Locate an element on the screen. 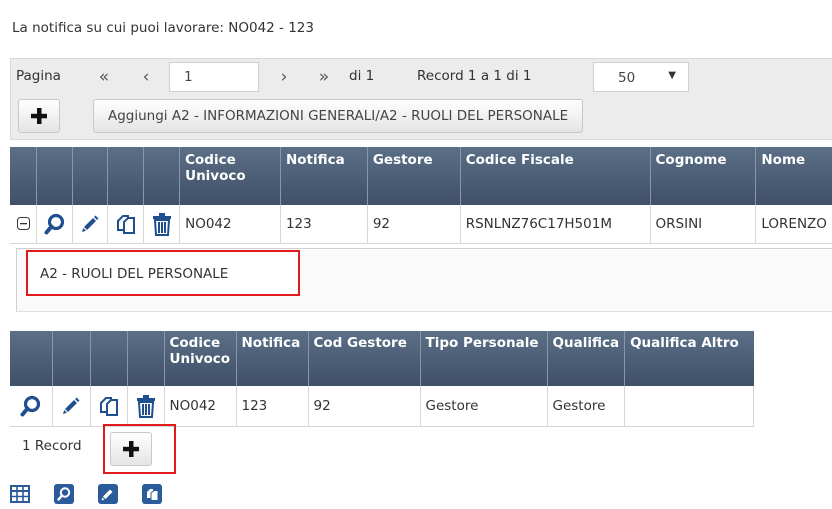 The image size is (832, 509). expand-cell is located at coordinates (24, 224).